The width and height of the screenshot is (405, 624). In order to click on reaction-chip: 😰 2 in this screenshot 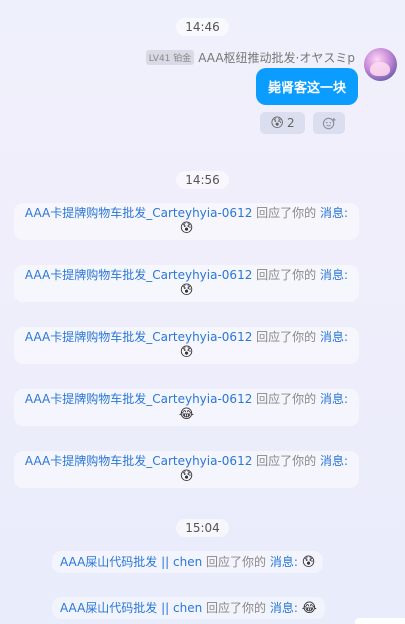, I will do `click(282, 123)`.